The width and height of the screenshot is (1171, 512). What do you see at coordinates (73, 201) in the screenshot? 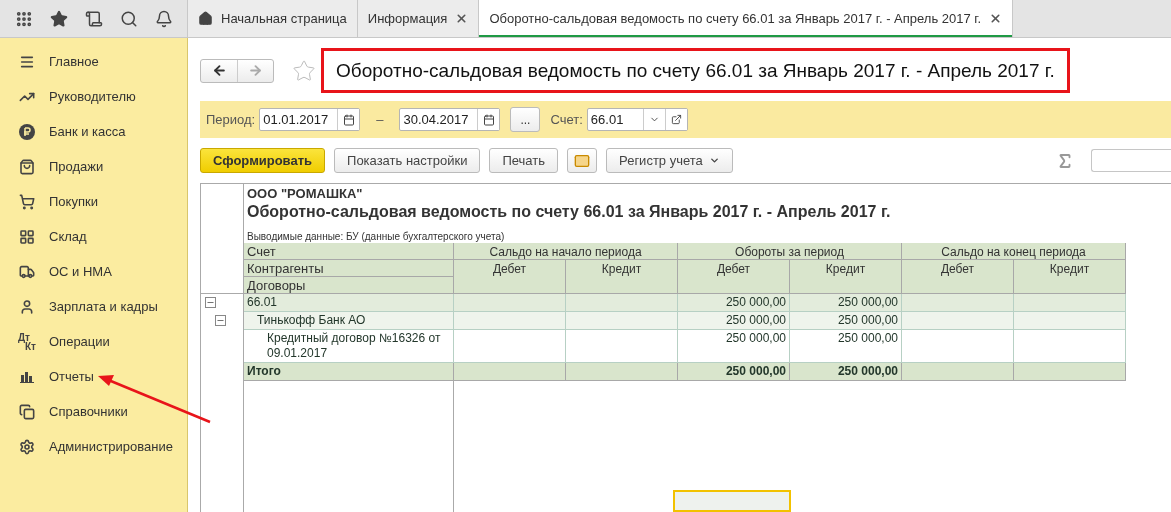
I see `sidebar-item-label: Покупки` at bounding box center [73, 201].